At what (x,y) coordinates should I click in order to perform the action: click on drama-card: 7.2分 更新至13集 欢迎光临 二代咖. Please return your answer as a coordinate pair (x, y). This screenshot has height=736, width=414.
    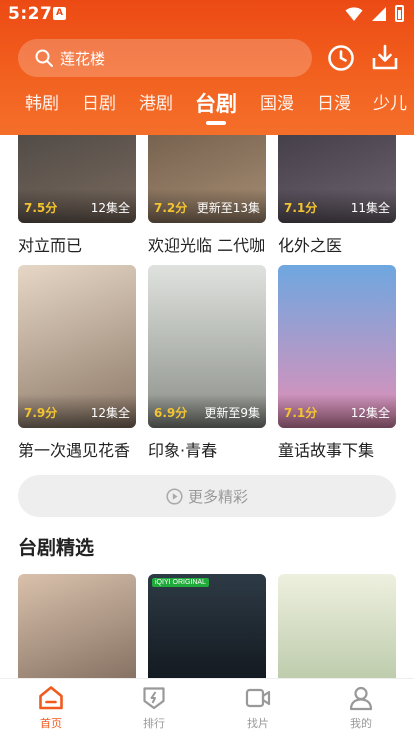
    Looking at the image, I should click on (207, 195).